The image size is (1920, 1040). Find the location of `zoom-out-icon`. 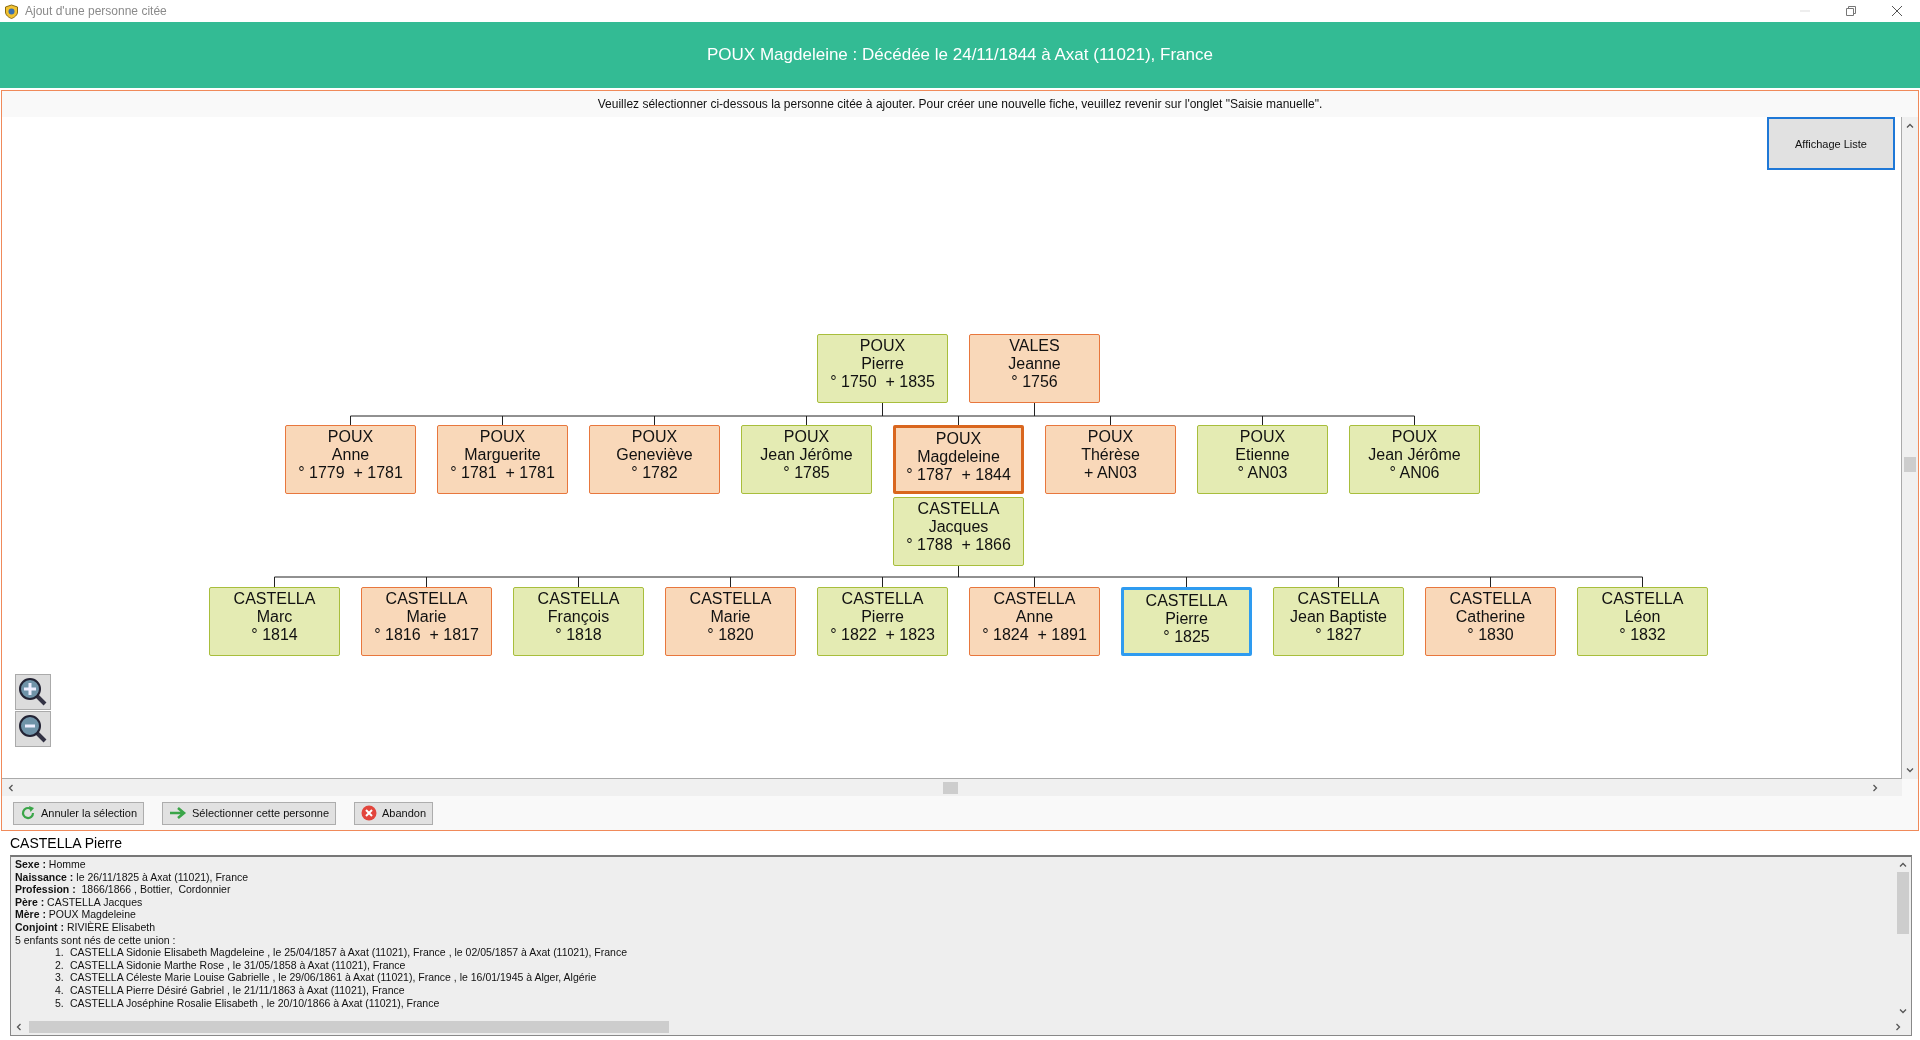

zoom-out-icon is located at coordinates (33, 729).